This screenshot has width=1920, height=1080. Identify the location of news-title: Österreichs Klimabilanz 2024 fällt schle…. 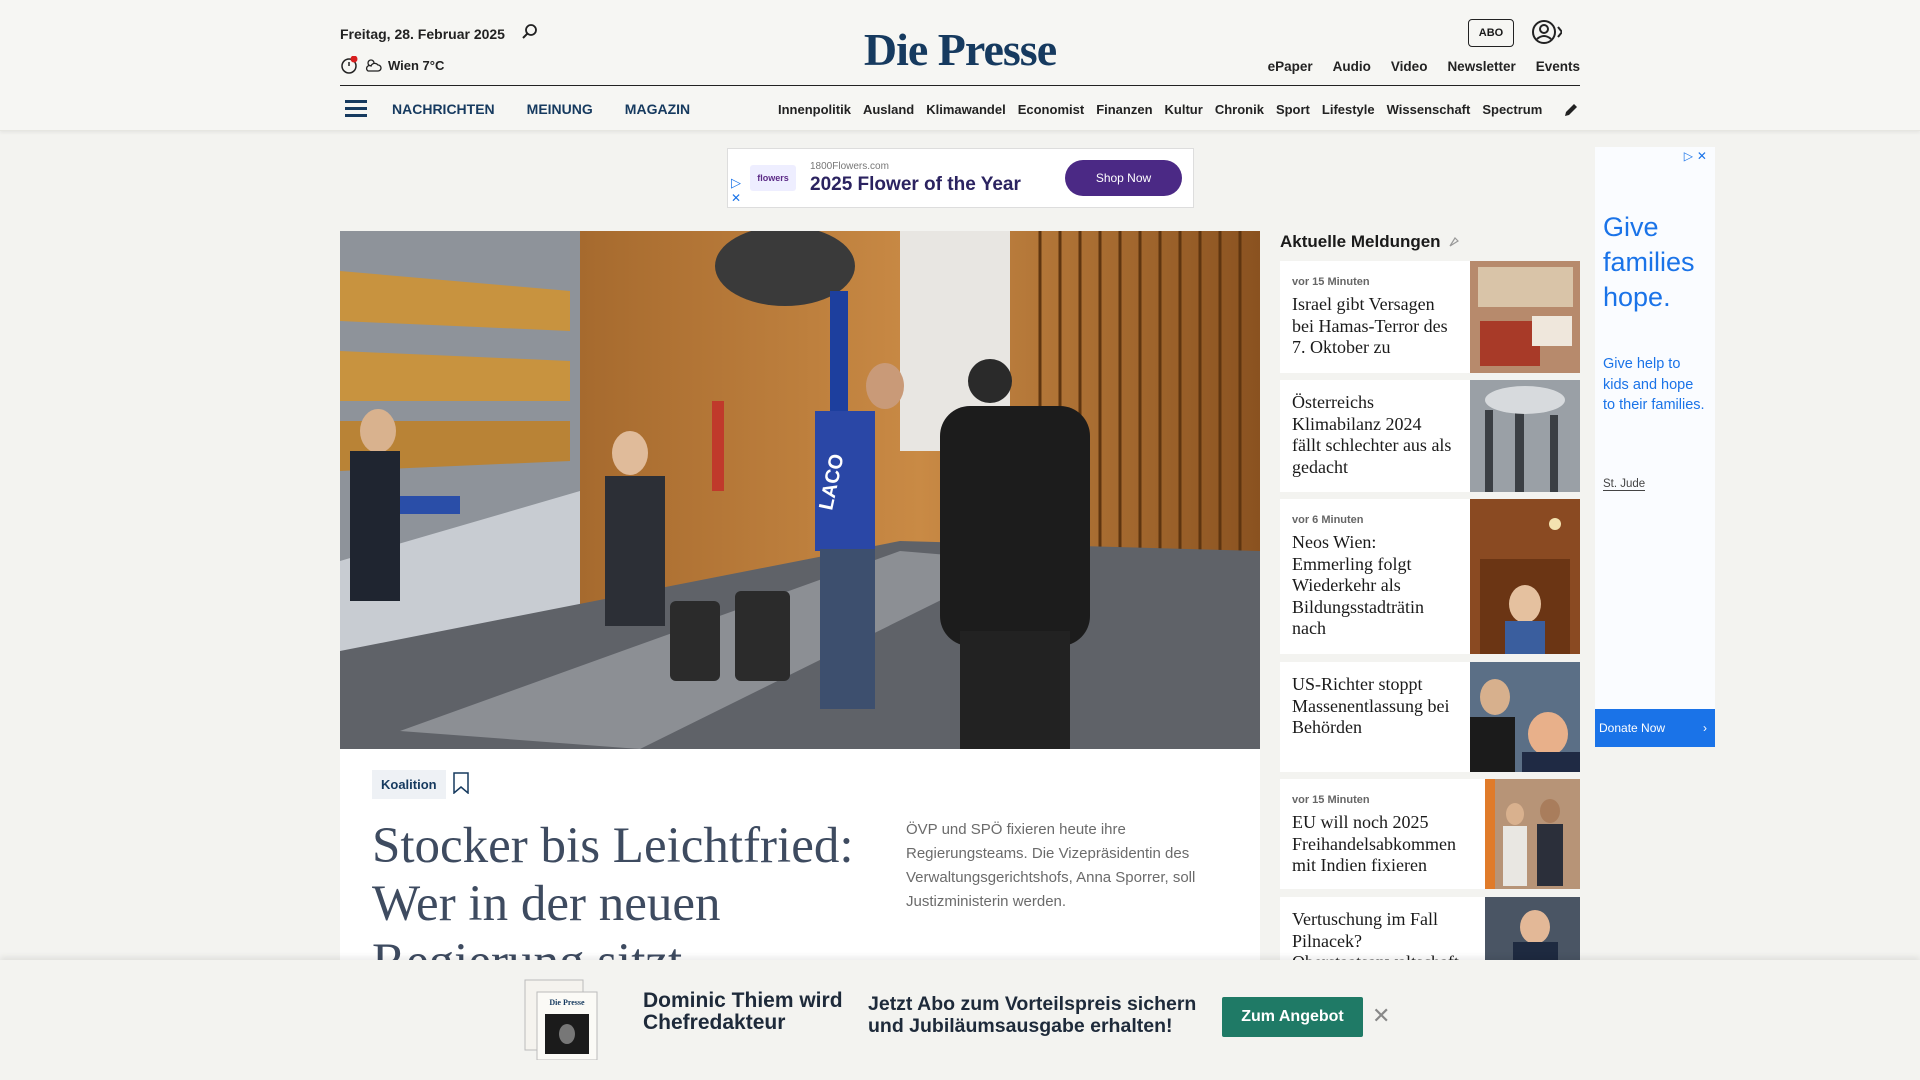
(1372, 434).